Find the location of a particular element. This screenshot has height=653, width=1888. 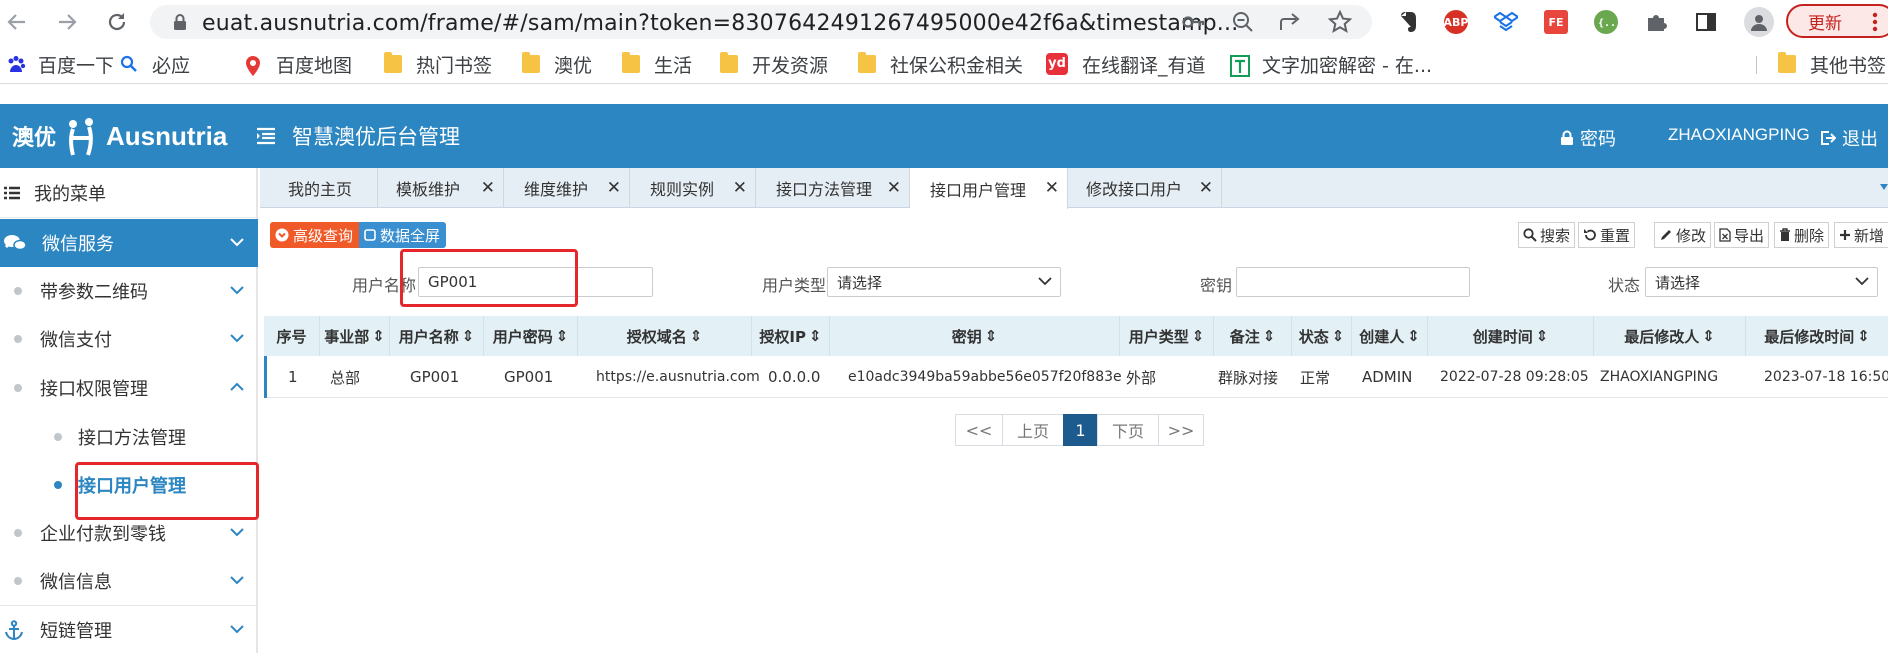

bullet-dot-icon is located at coordinates (58, 437).